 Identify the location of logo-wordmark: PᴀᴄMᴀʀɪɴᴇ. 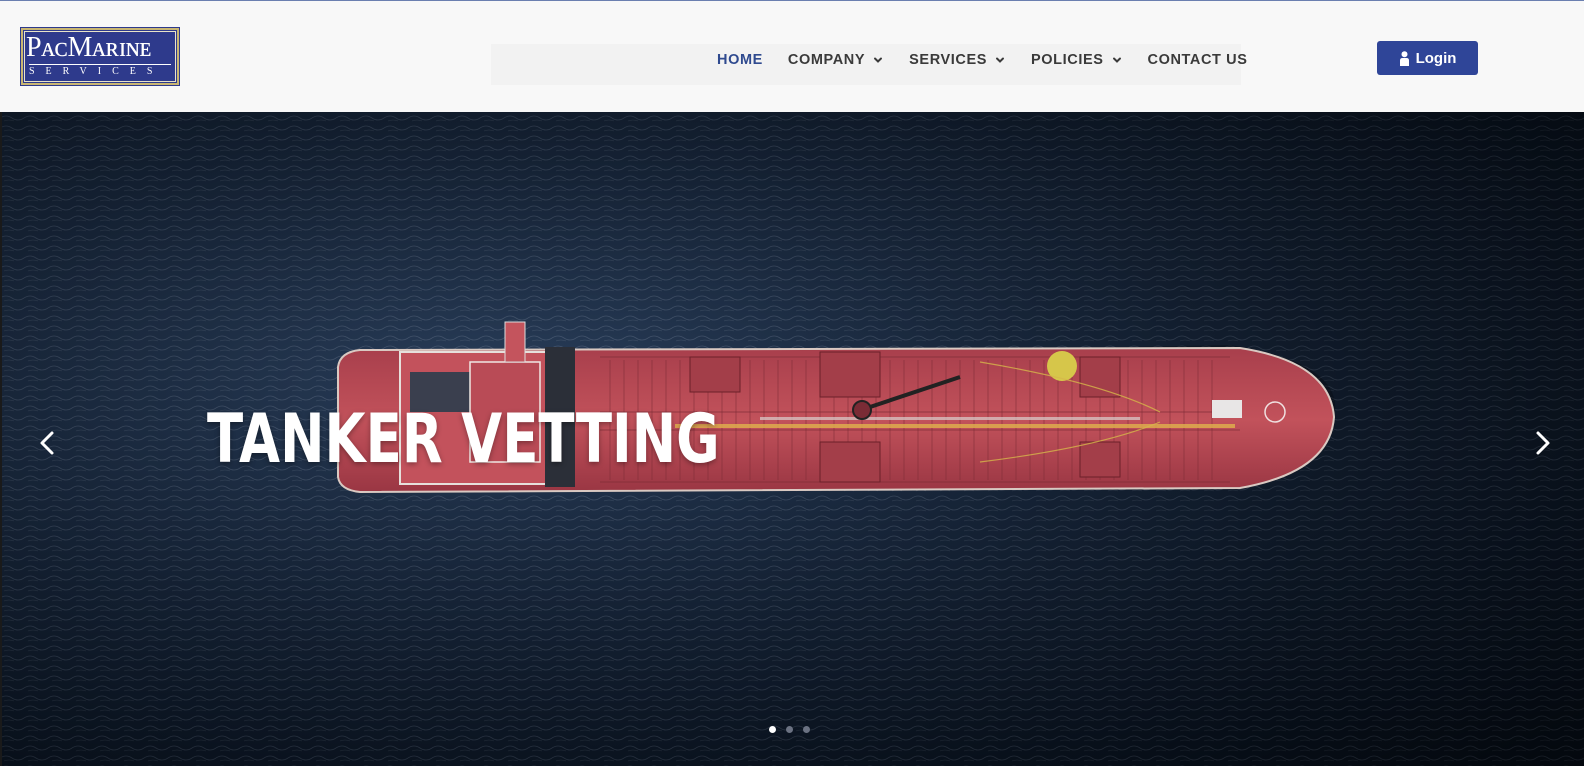
(89, 47).